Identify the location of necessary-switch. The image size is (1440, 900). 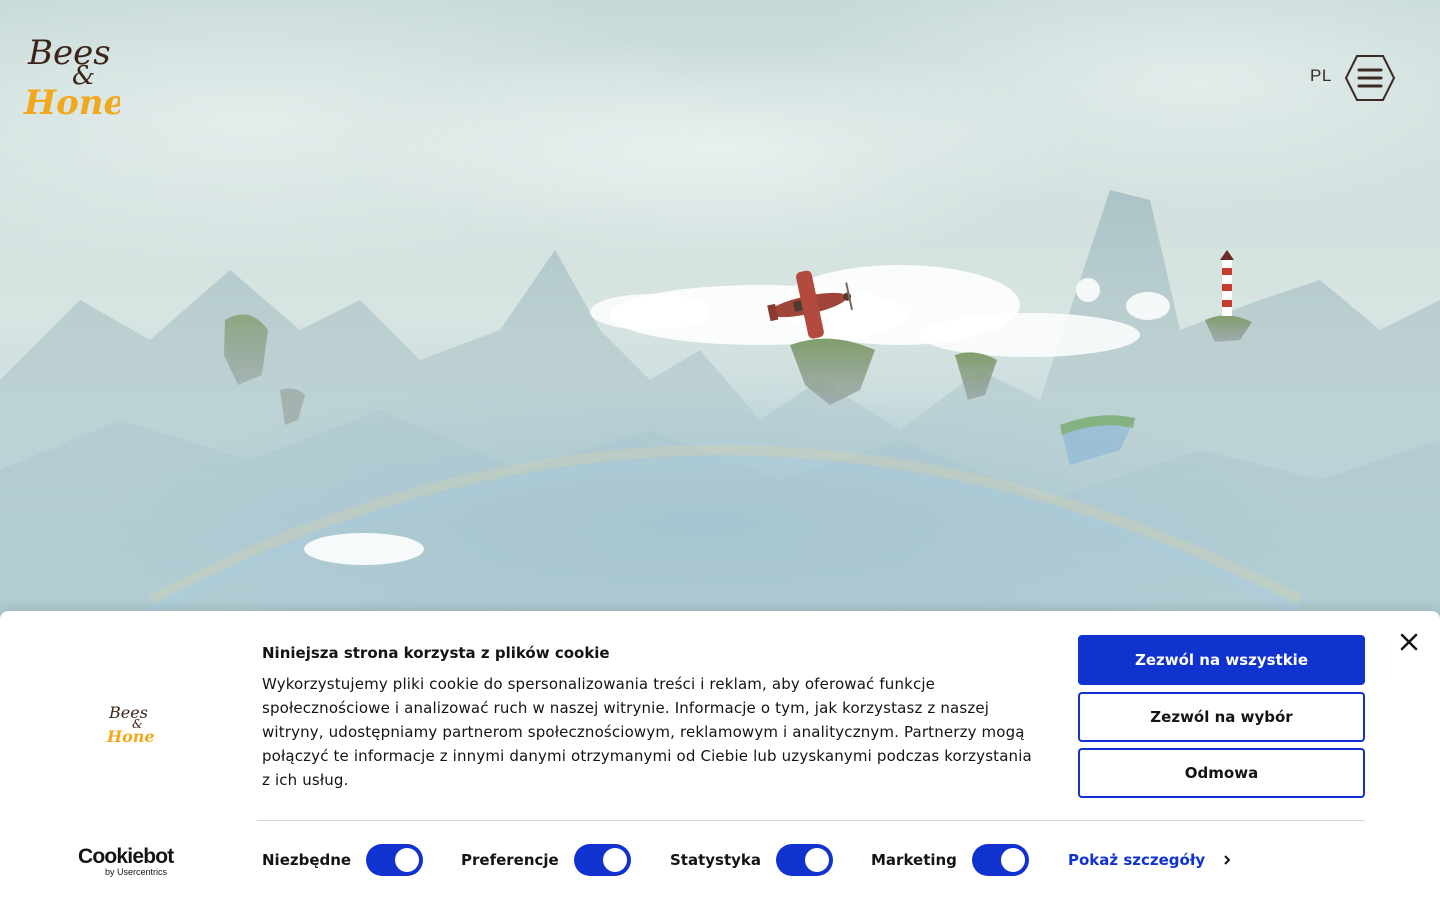
(395, 860).